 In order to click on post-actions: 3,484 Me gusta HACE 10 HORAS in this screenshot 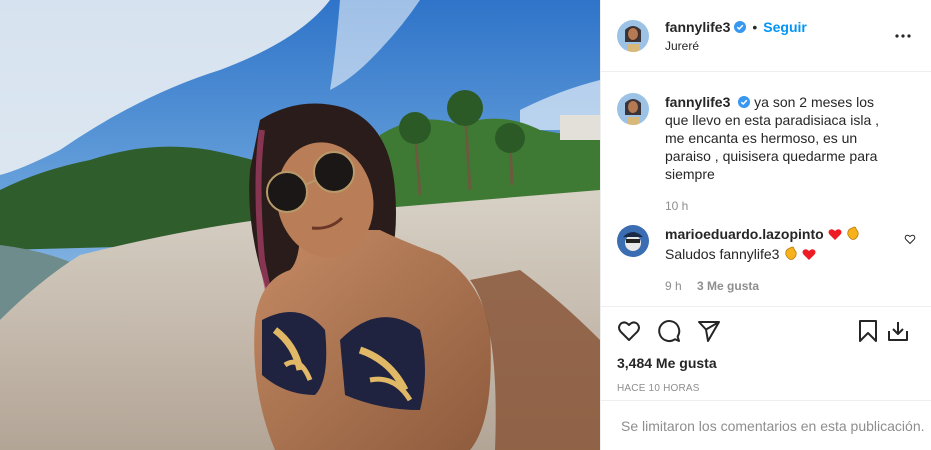, I will do `click(766, 350)`.